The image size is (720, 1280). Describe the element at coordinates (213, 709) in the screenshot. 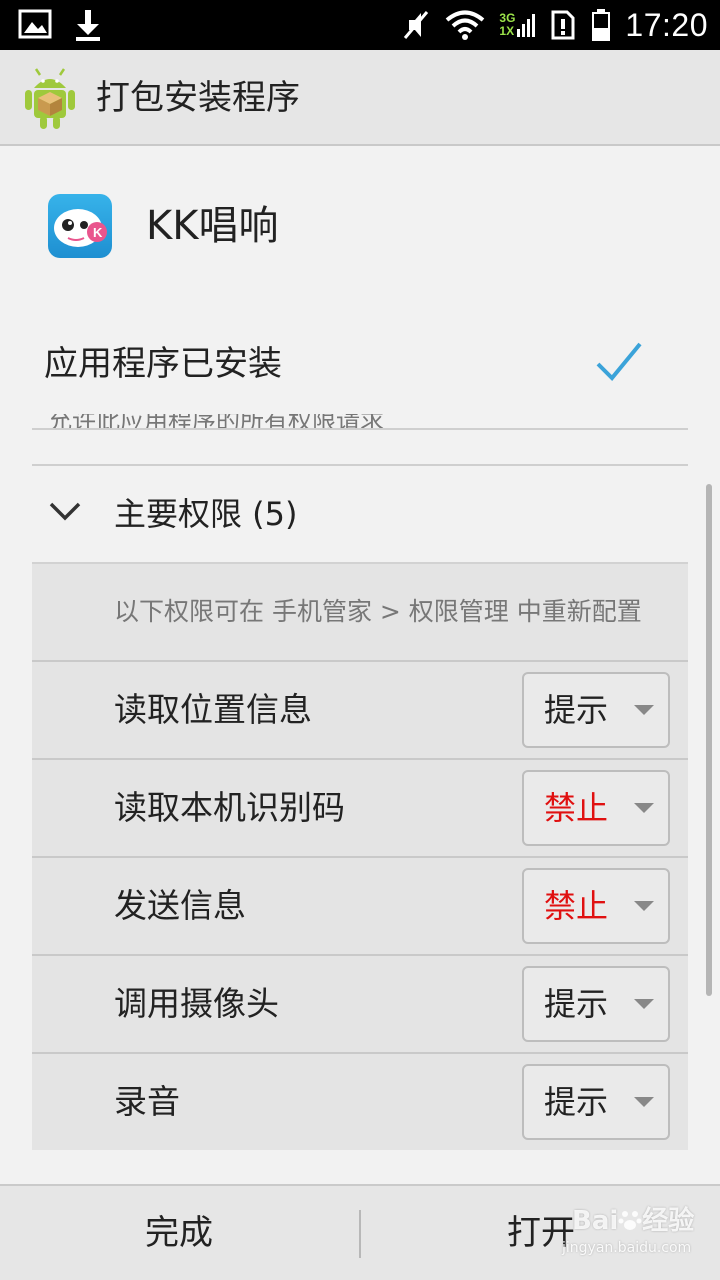

I see `permission-label: 读取位置信息` at that location.